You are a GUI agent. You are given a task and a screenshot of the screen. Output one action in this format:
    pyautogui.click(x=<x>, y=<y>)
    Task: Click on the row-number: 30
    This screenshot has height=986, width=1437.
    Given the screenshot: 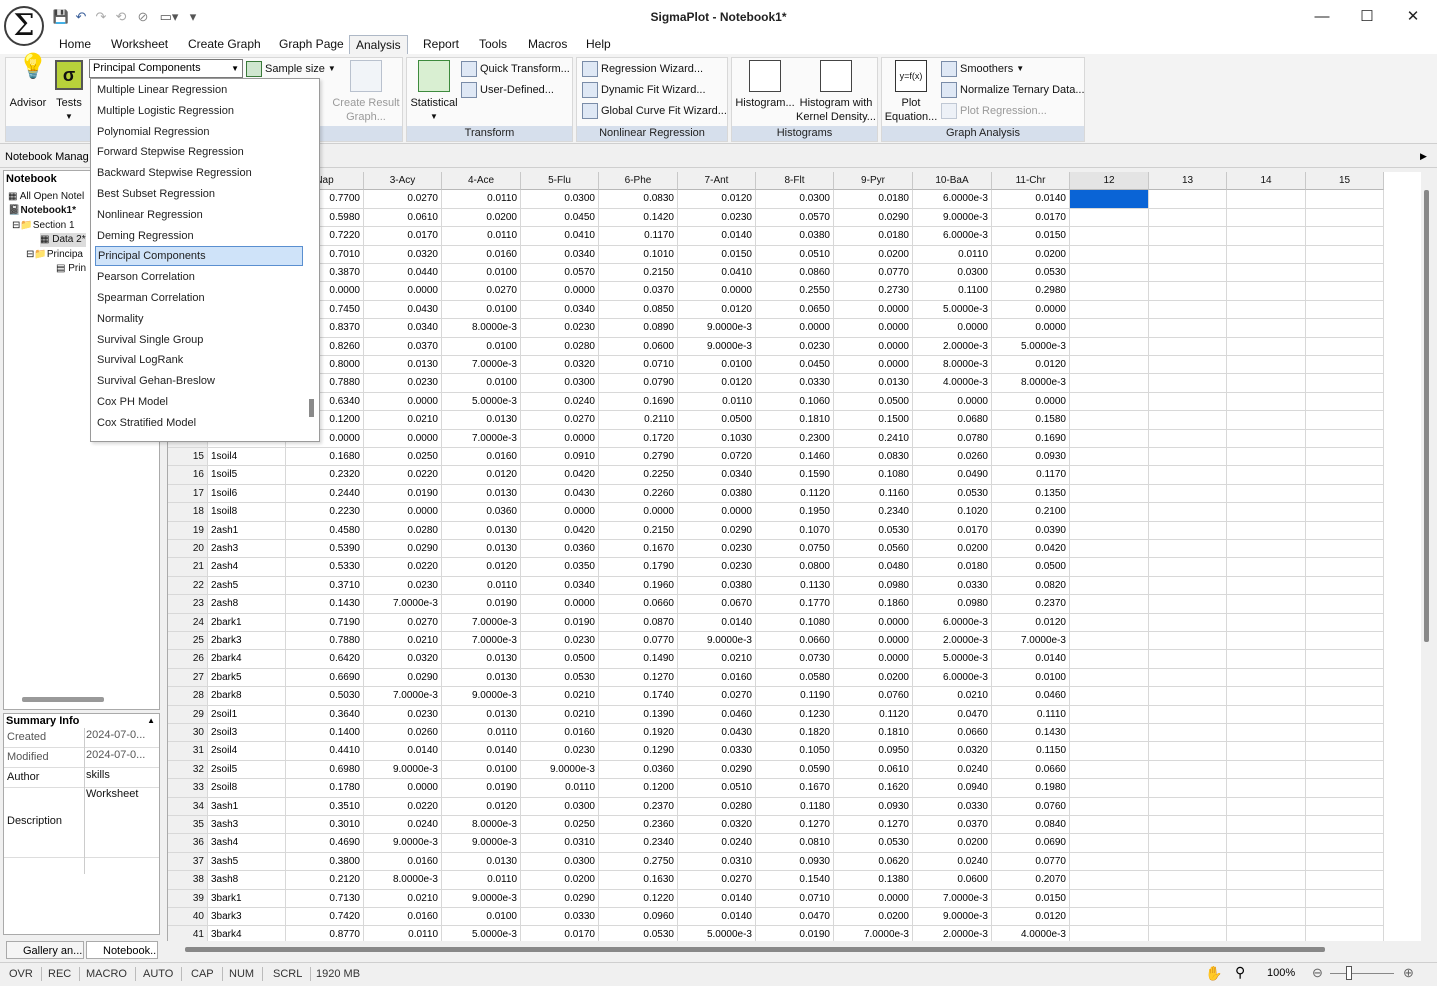 What is the action you would take?
    pyautogui.click(x=188, y=733)
    